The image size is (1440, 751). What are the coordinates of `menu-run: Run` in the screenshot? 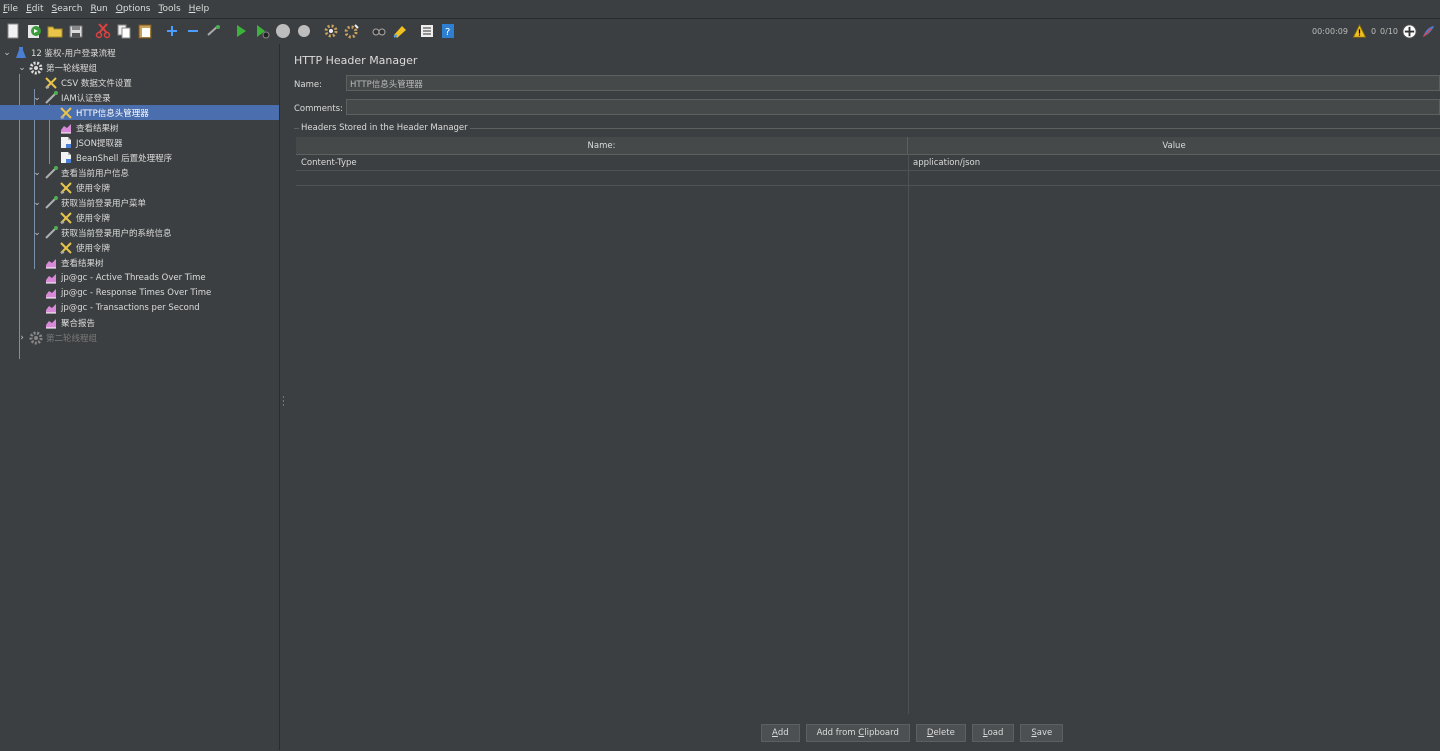 It's located at (99, 9).